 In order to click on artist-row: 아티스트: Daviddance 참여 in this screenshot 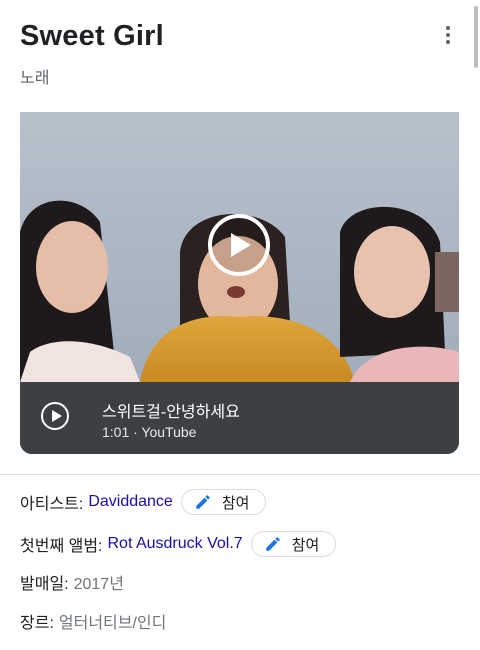, I will do `click(143, 502)`.